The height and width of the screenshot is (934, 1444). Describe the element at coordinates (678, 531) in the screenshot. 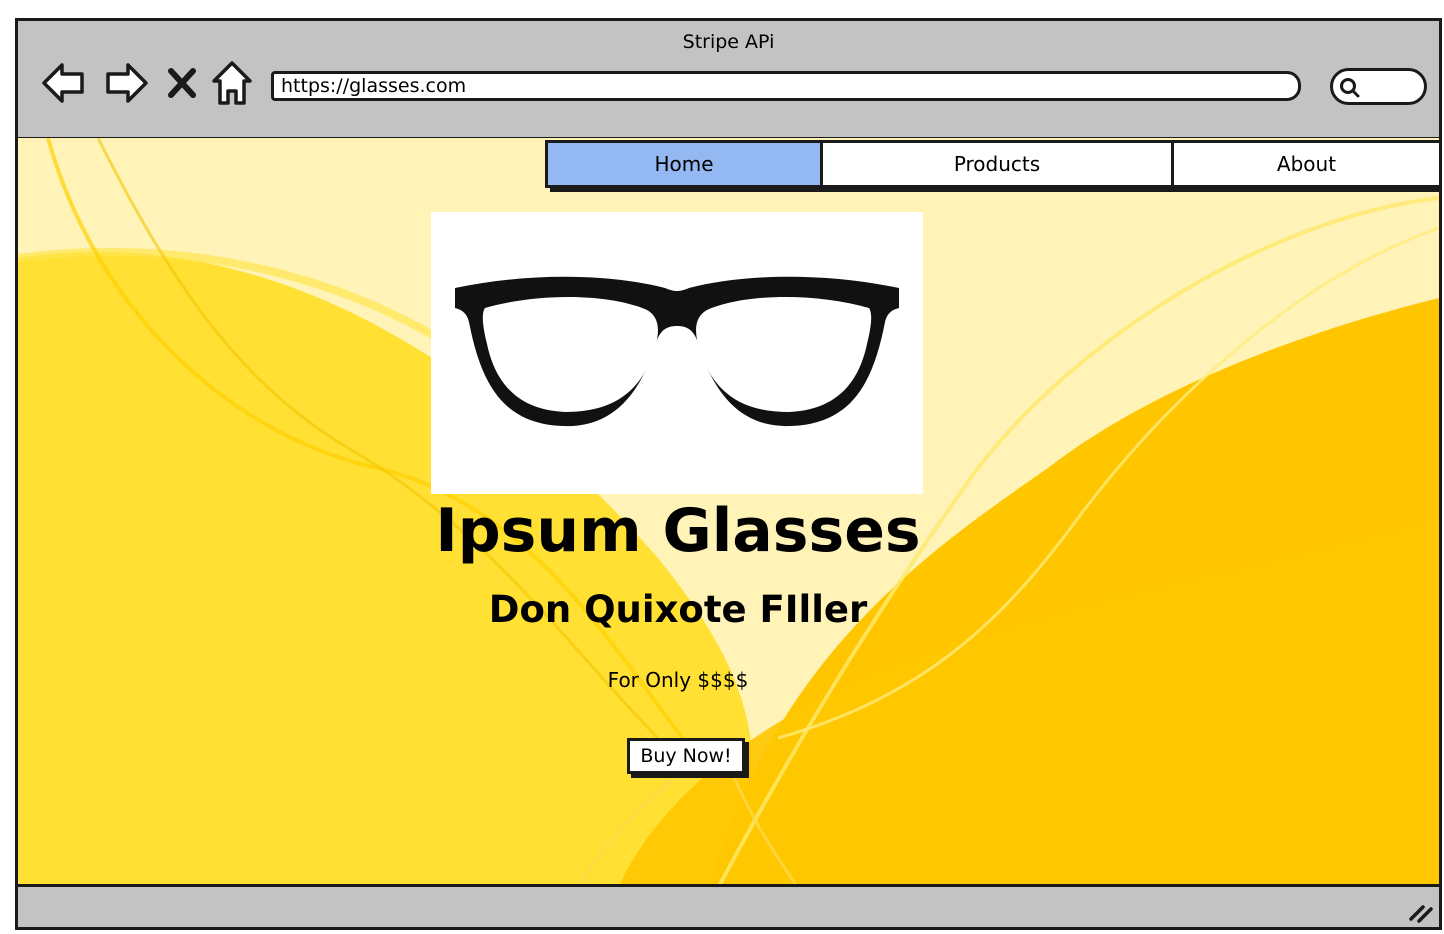

I see `product-title: Ipsum Glasses` at that location.